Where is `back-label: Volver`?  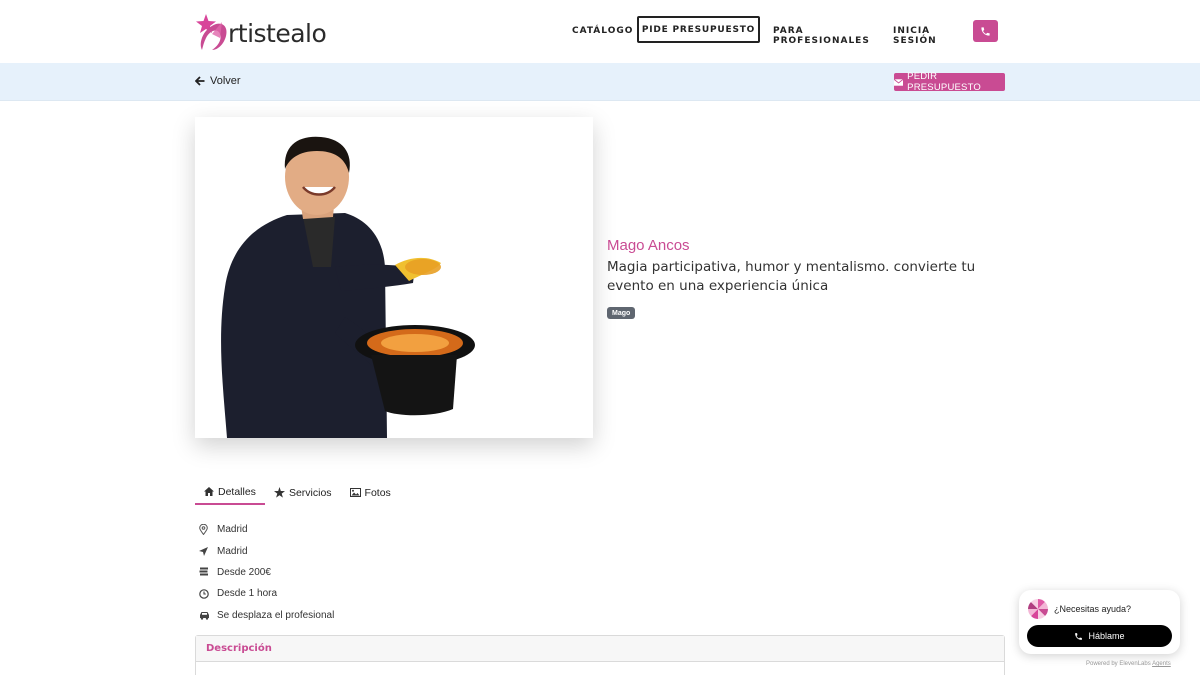
back-label: Volver is located at coordinates (225, 81).